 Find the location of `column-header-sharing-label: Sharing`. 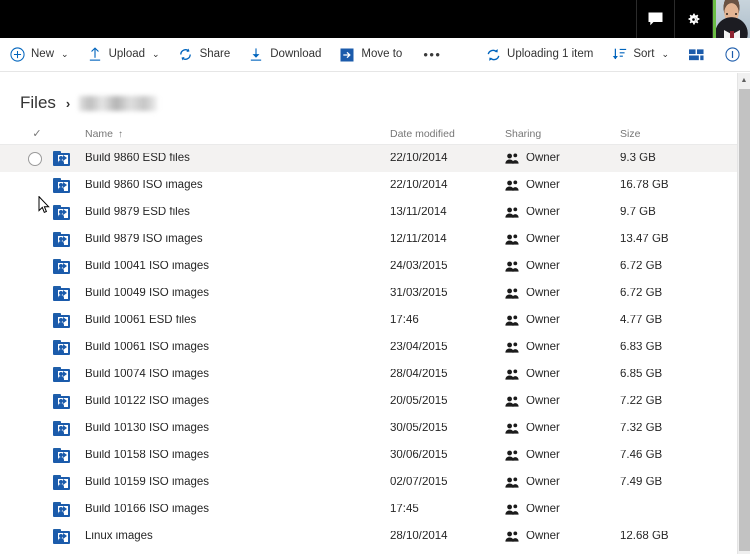

column-header-sharing-label: Sharing is located at coordinates (523, 134).